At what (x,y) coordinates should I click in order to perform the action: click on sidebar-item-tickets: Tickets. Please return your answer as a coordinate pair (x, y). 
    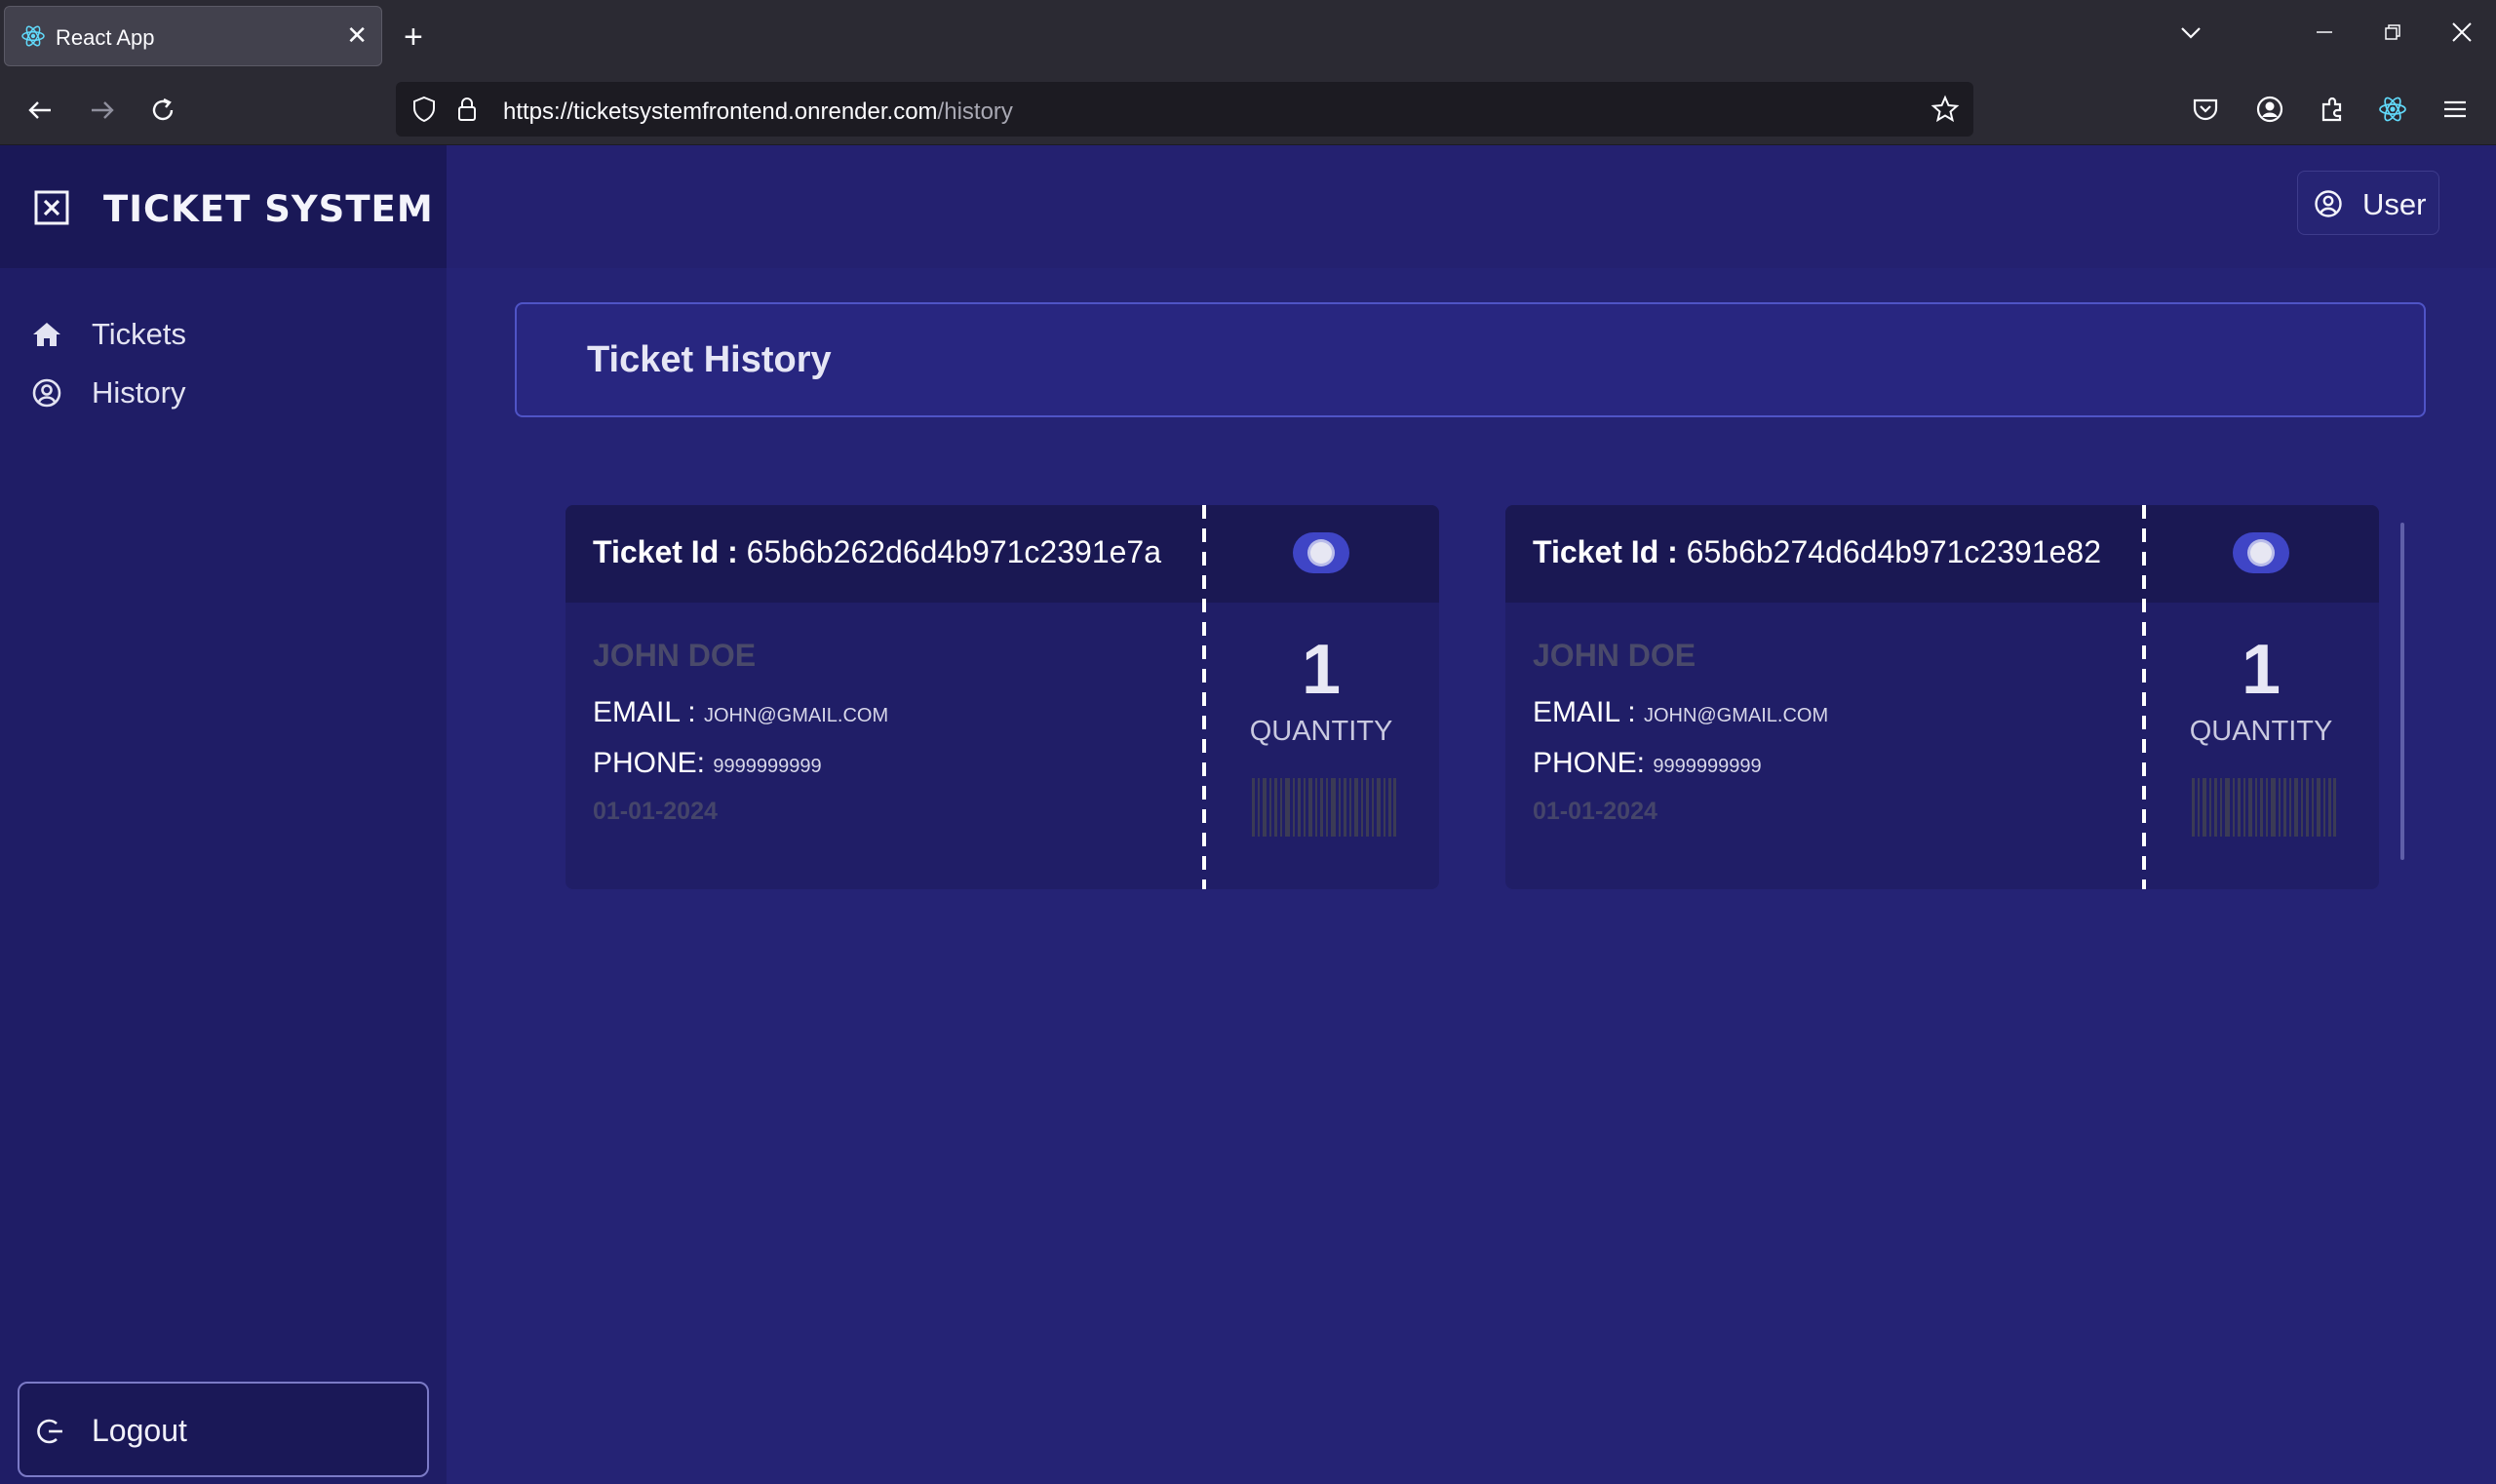
    Looking at the image, I should click on (224, 334).